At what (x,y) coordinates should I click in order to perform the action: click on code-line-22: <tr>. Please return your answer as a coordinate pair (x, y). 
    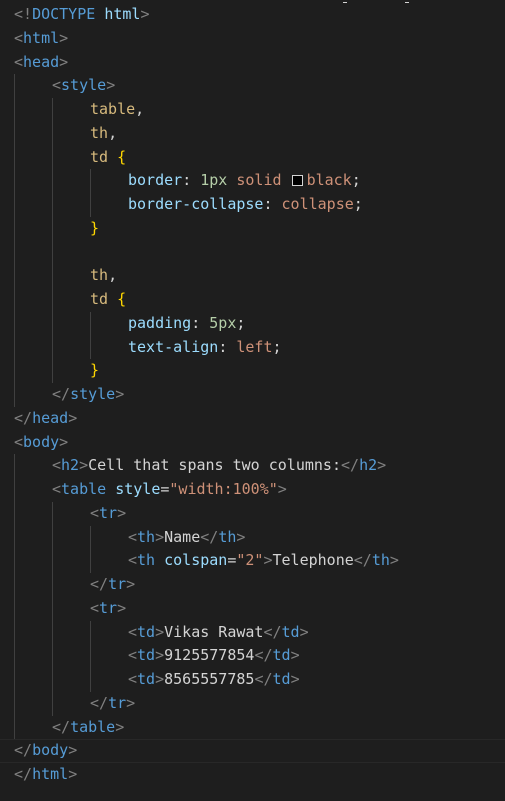
    Looking at the image, I should click on (252, 513).